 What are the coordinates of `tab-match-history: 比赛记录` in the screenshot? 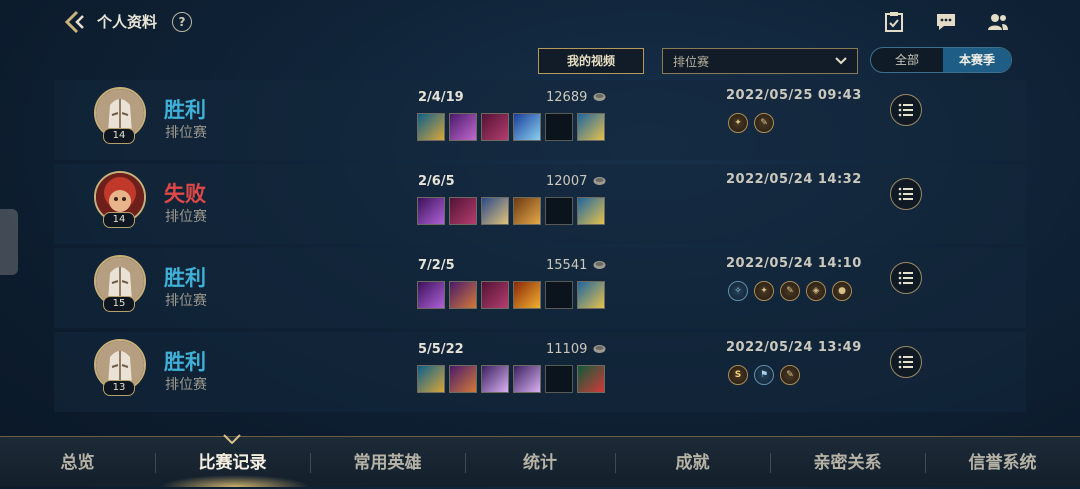 It's located at (232, 462).